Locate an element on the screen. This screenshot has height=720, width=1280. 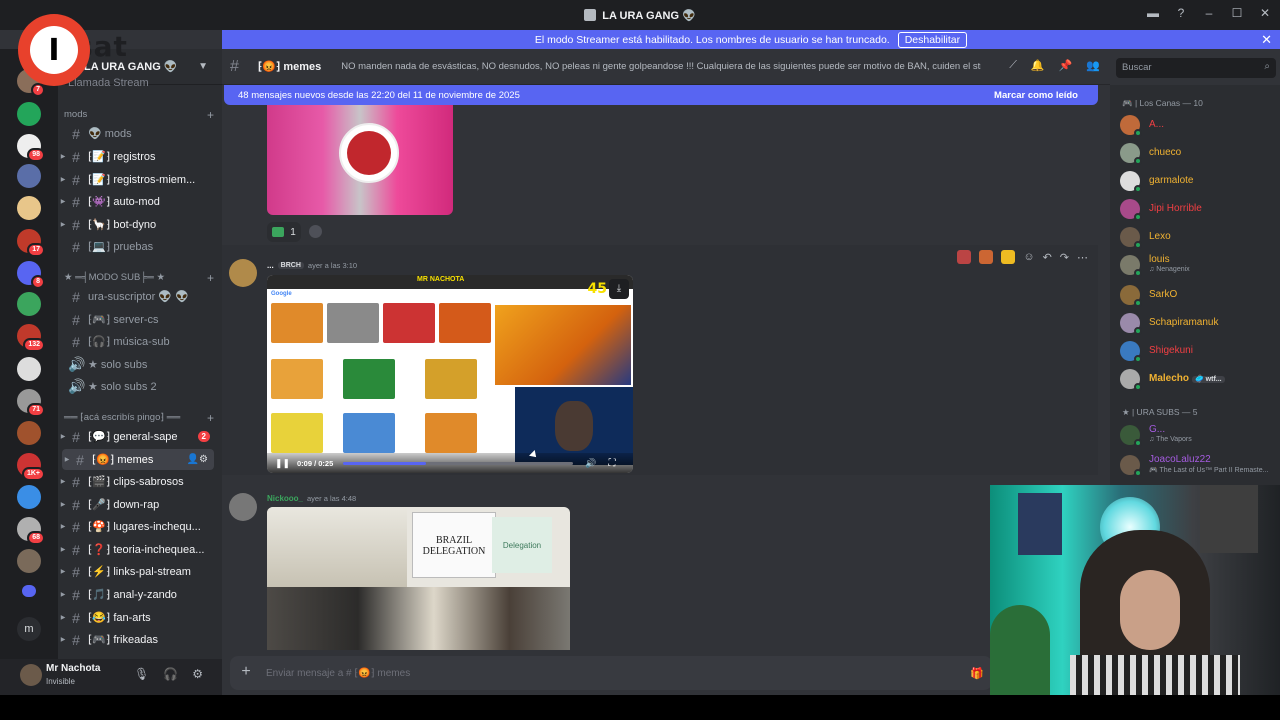
member-item: G... ♫ The Vapors is located at coordinates (1199, 437).